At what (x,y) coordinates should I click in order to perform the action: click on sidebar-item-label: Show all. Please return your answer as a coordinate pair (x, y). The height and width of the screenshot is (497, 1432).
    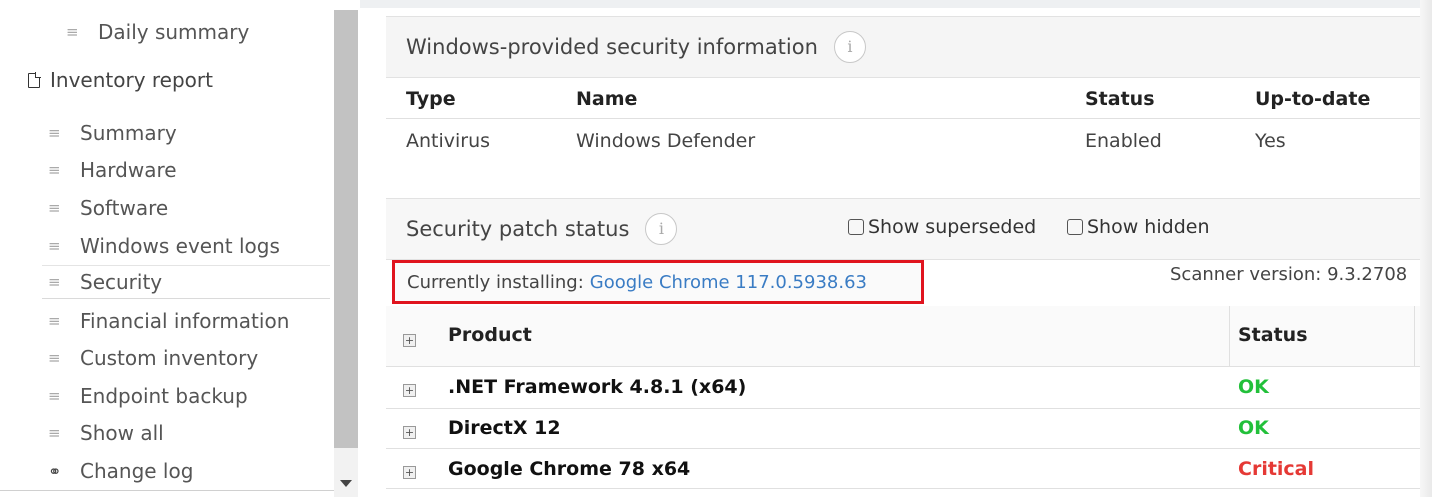
    Looking at the image, I should click on (122, 433).